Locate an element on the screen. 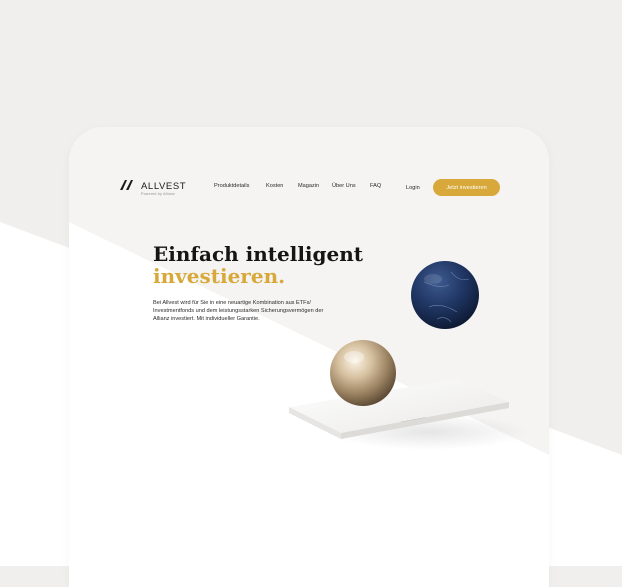  nav-item-faq: FAQ is located at coordinates (375, 186).